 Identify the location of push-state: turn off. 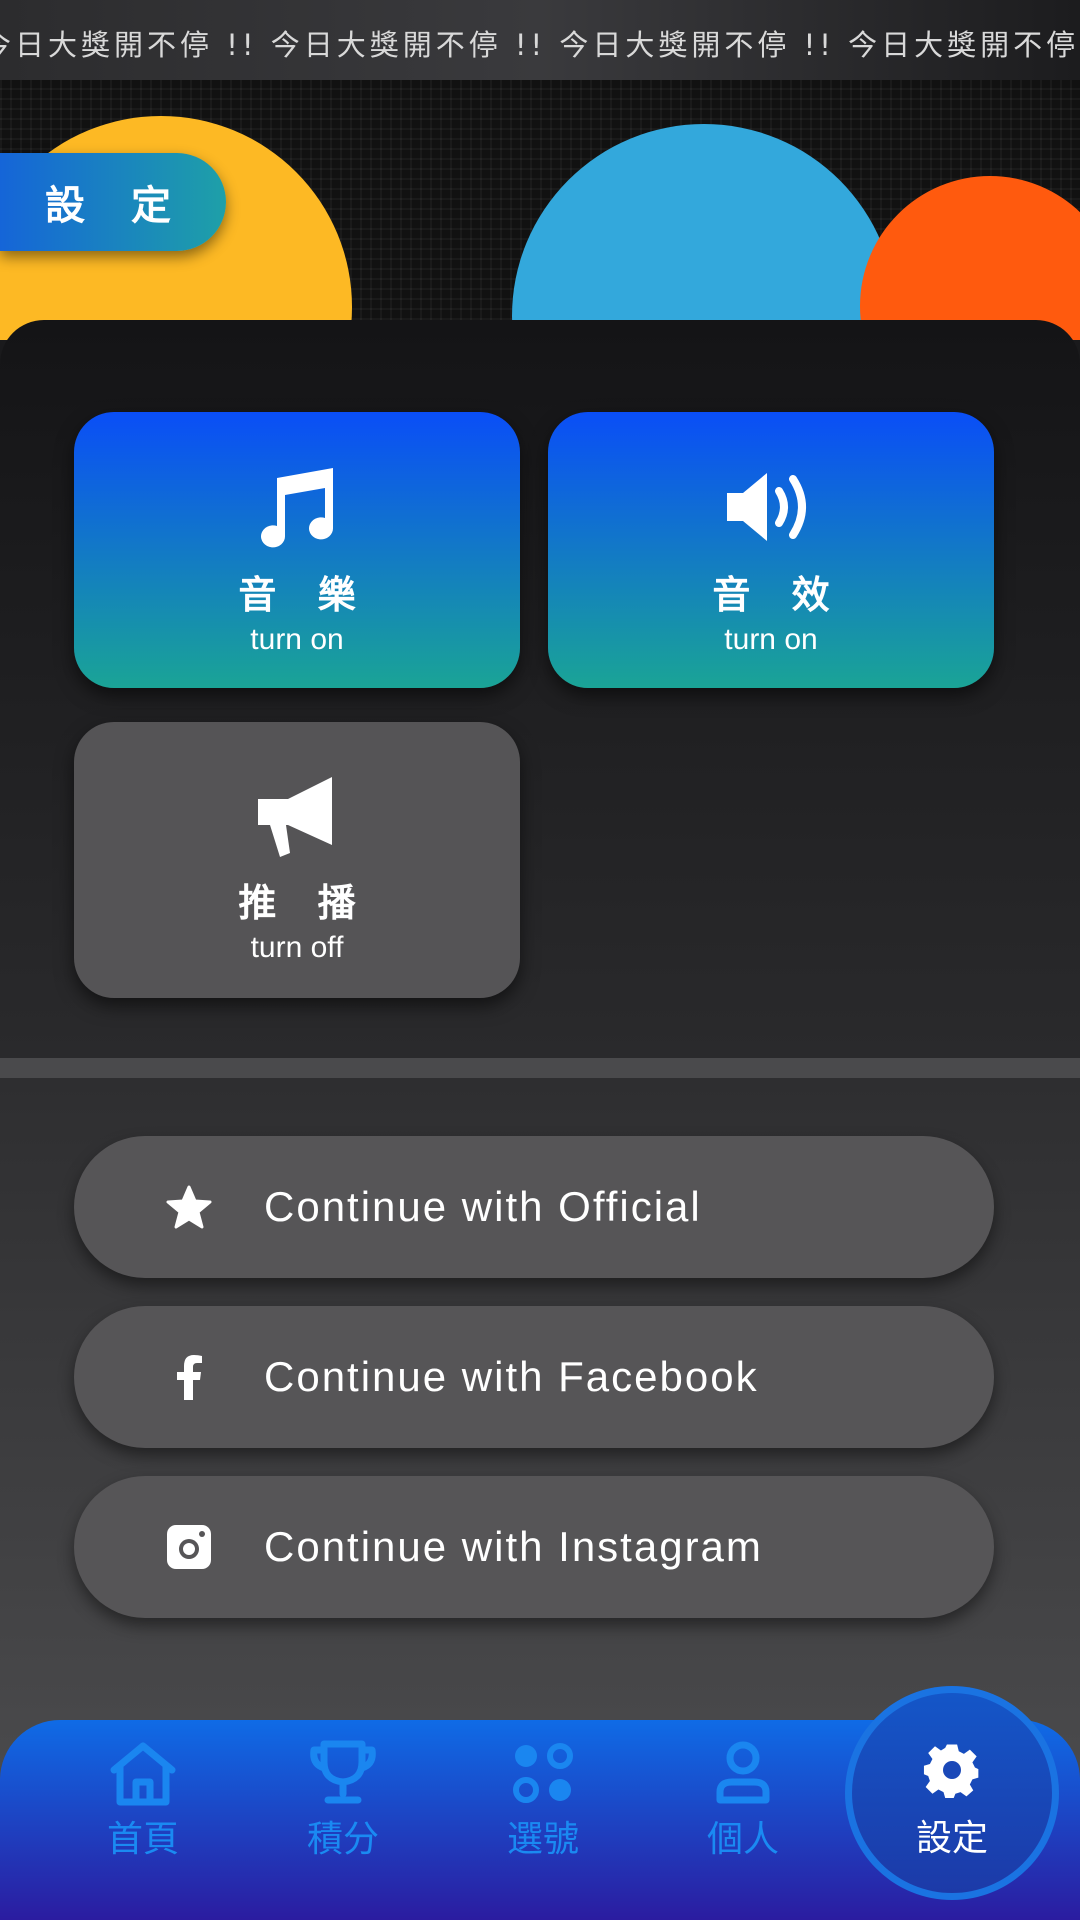
(297, 947).